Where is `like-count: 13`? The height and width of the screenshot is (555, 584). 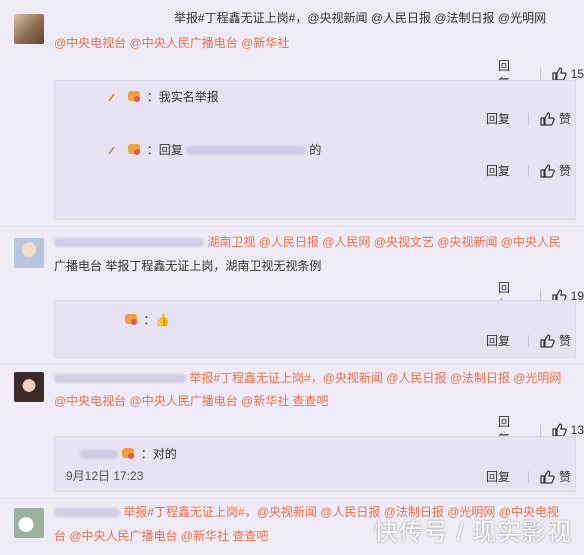
like-count: 13 is located at coordinates (577, 430).